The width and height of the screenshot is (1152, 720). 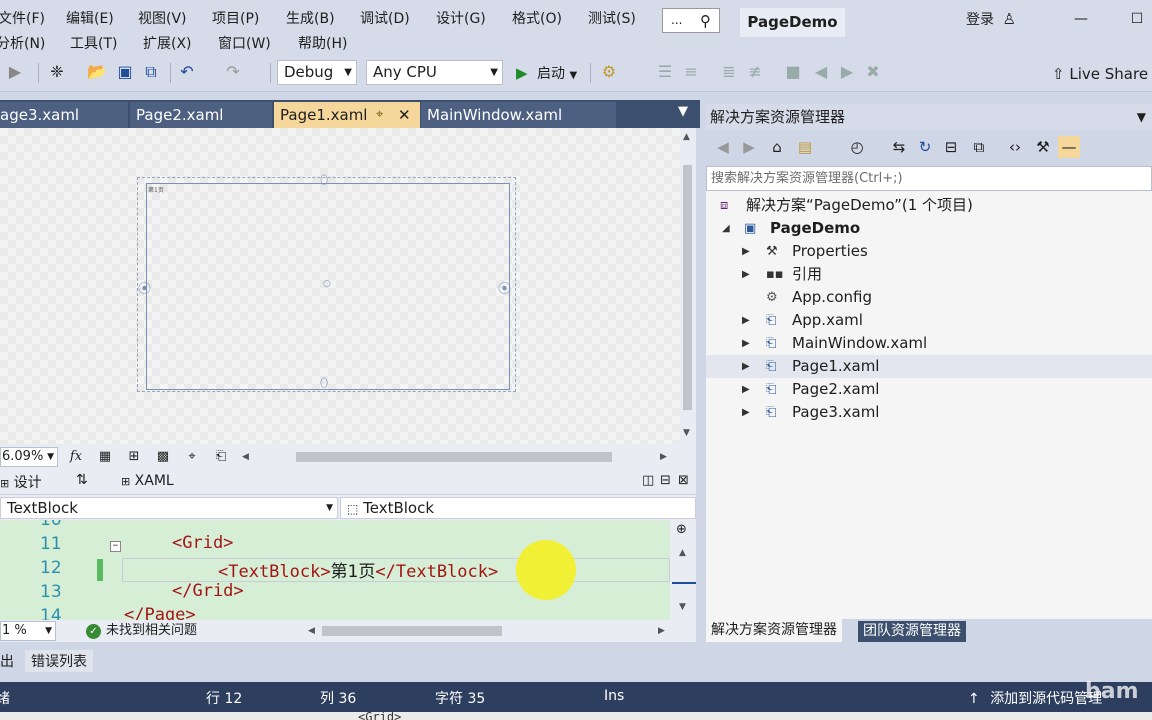 I want to click on tree-item-properties: ▶ ⚒ Properties, so click(x=929, y=251).